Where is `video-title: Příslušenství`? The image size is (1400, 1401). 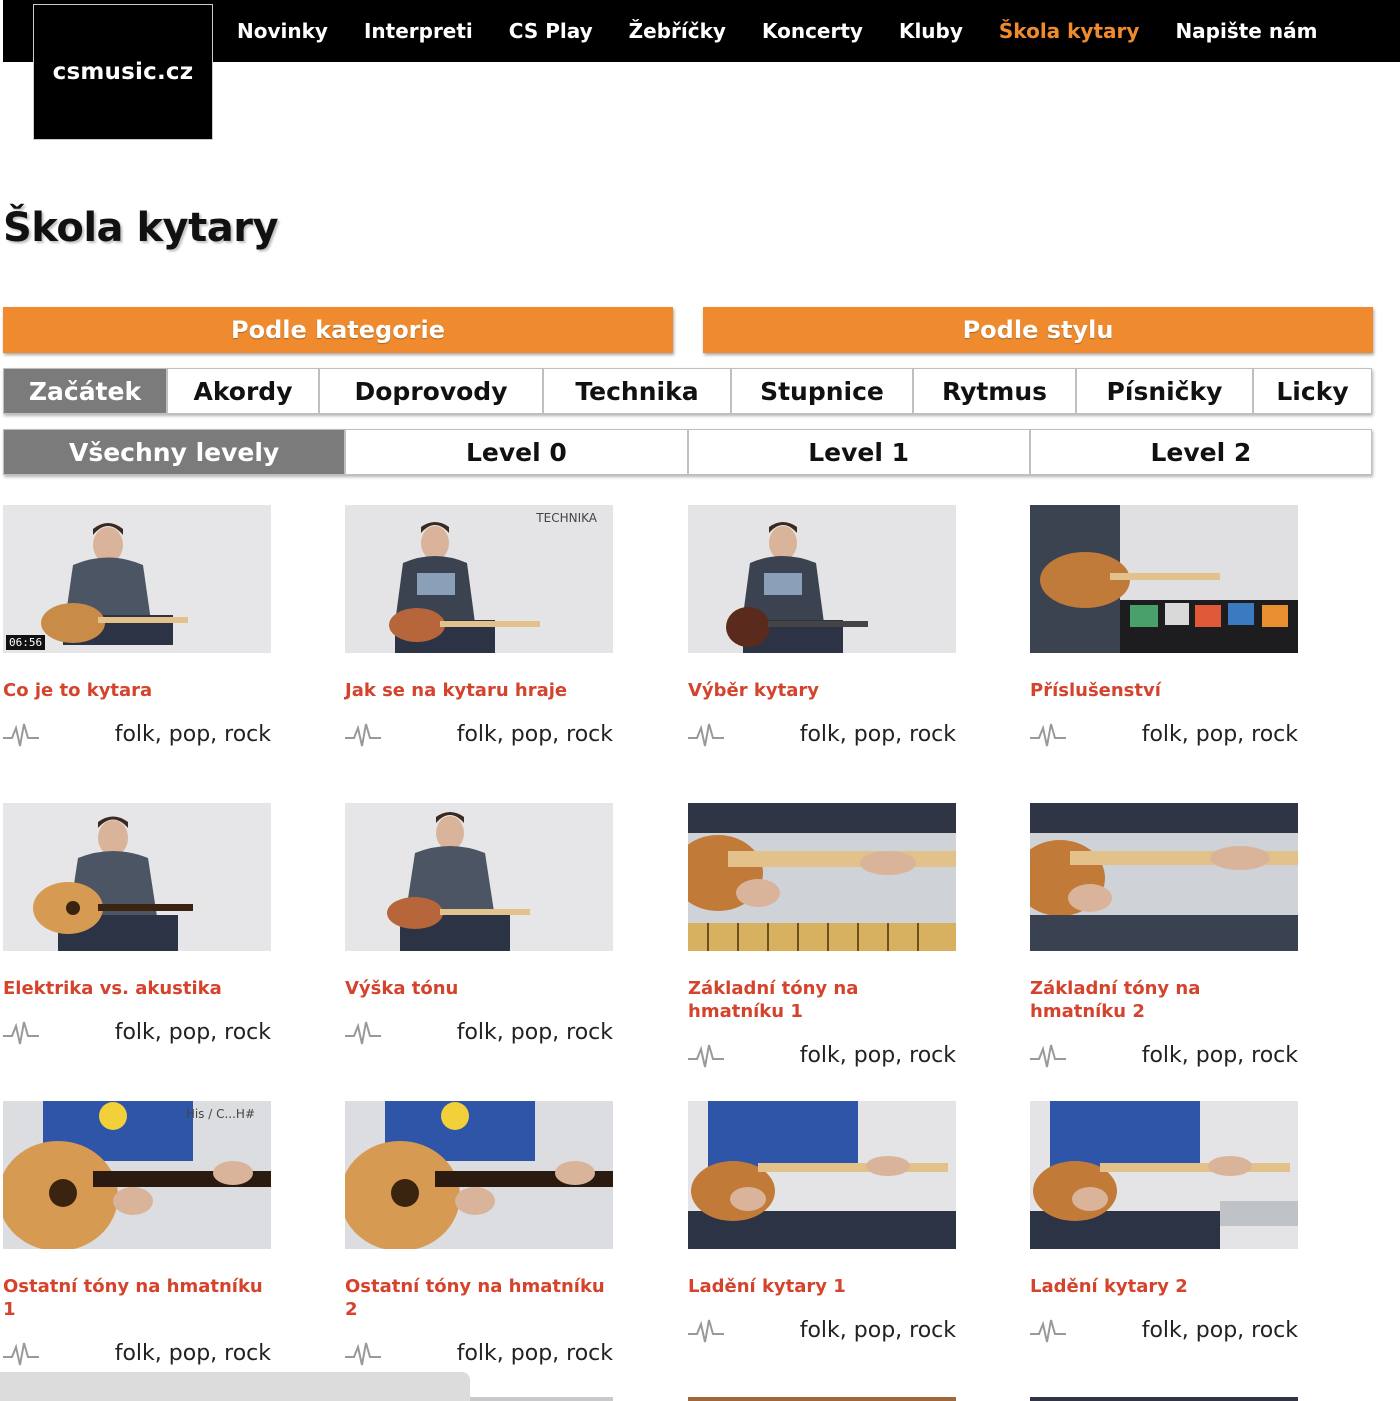
video-title: Příslušenství is located at coordinates (1164, 690).